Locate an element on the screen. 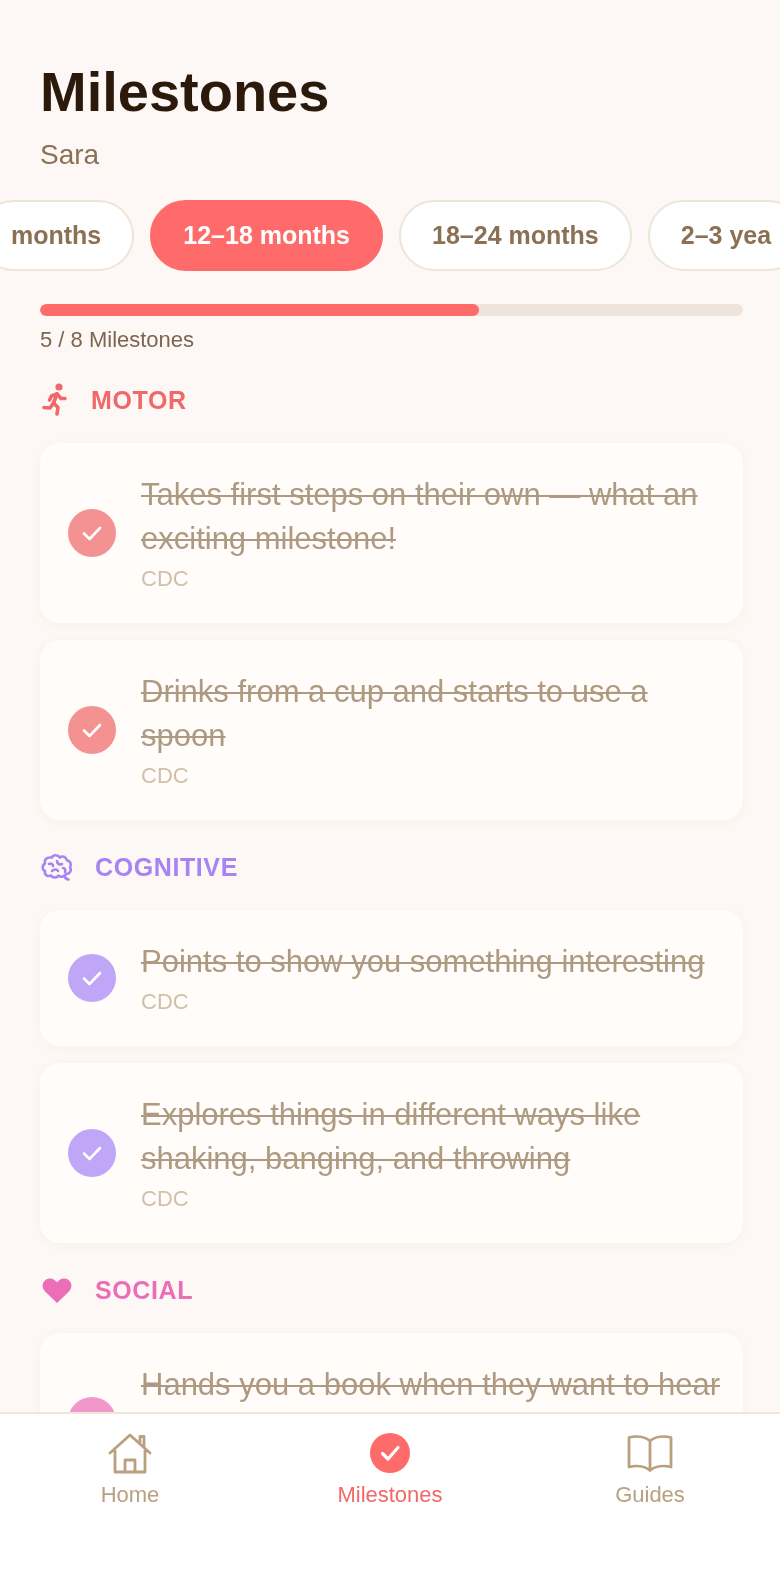 The height and width of the screenshot is (1578, 780). age-tab: 18–24 months is located at coordinates (515, 235).